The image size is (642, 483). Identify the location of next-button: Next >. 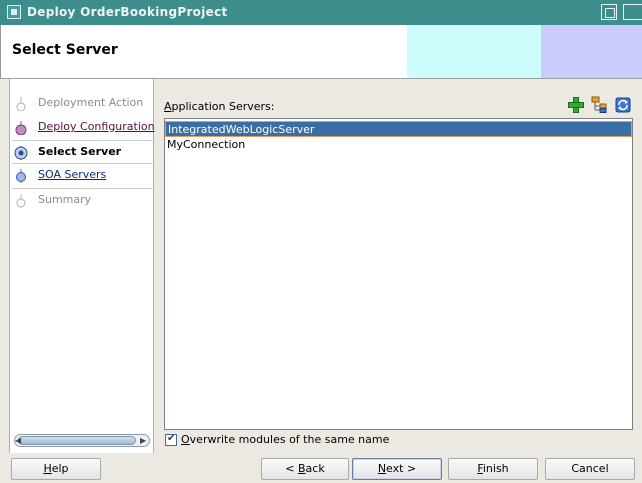
(397, 469).